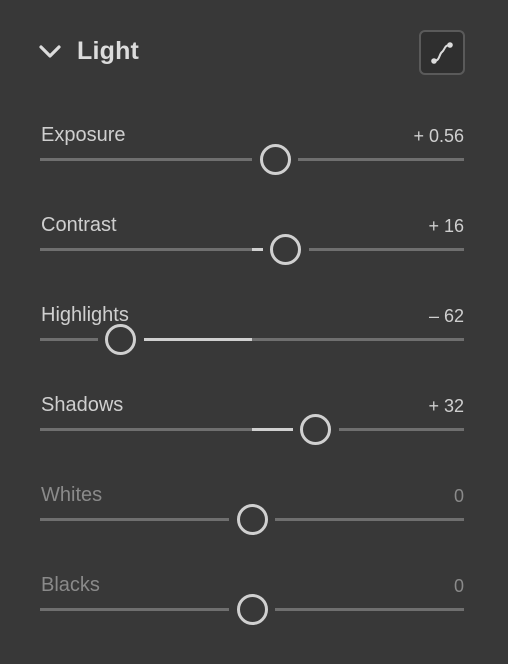 The height and width of the screenshot is (664, 508). Describe the element at coordinates (438, 136) in the screenshot. I see `slider-value: + 0.56` at that location.